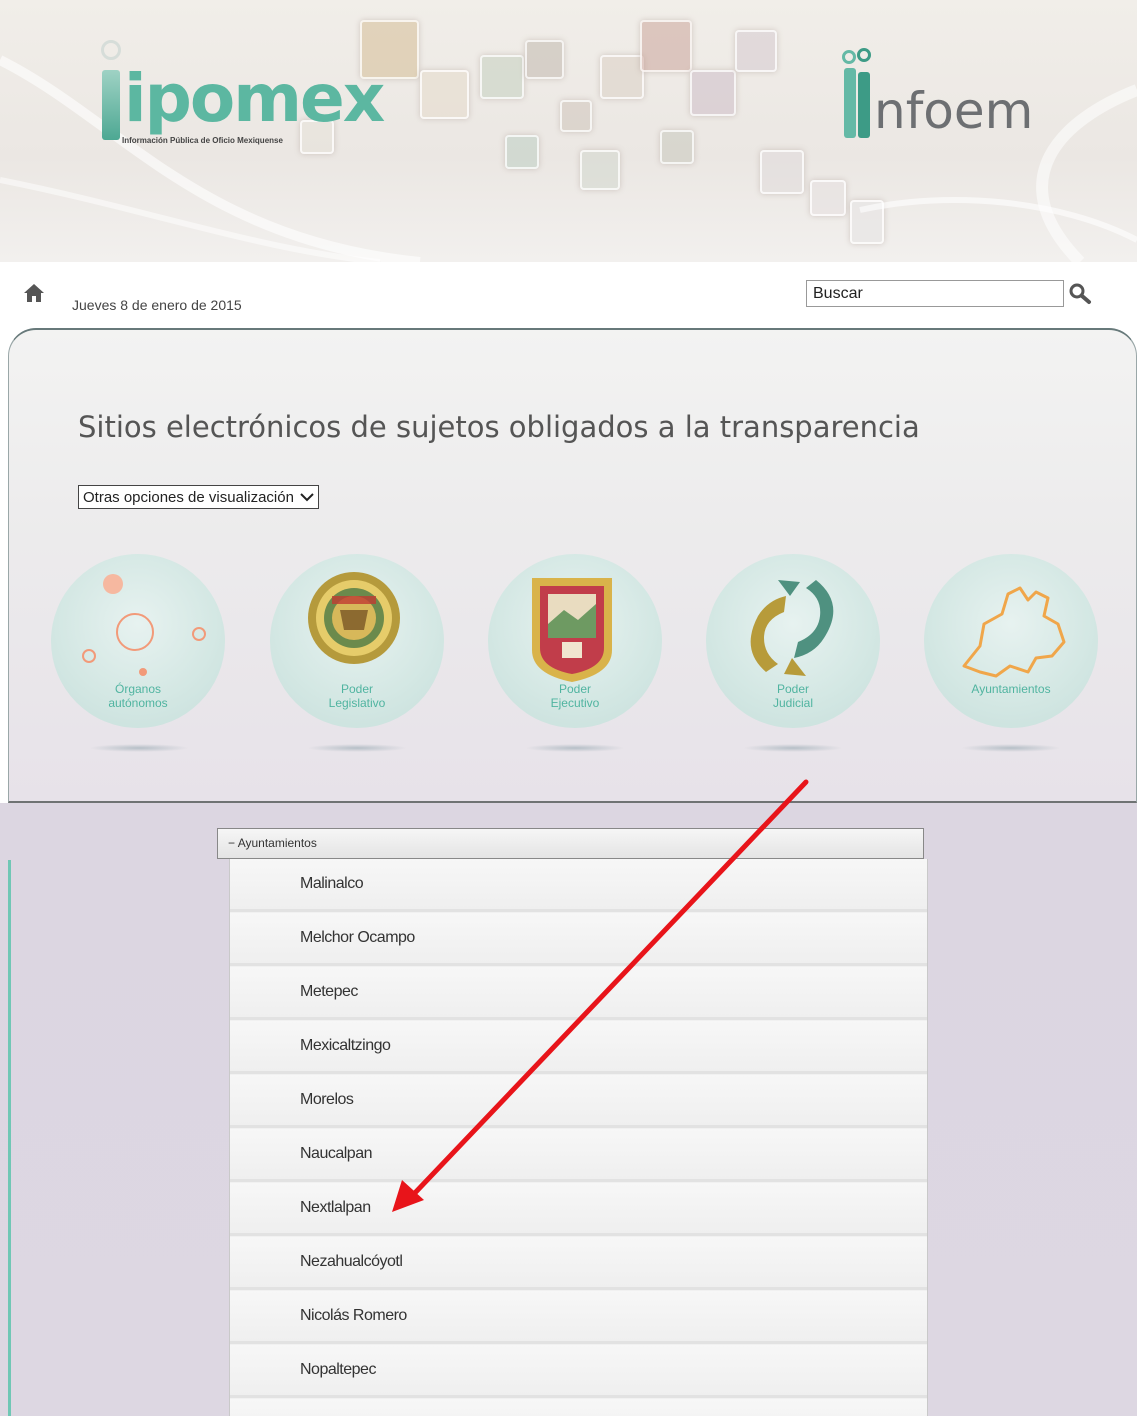 The height and width of the screenshot is (1416, 1137). What do you see at coordinates (568, 295) in the screenshot?
I see `nav-bar: Jueves 8 de enero de 2015` at bounding box center [568, 295].